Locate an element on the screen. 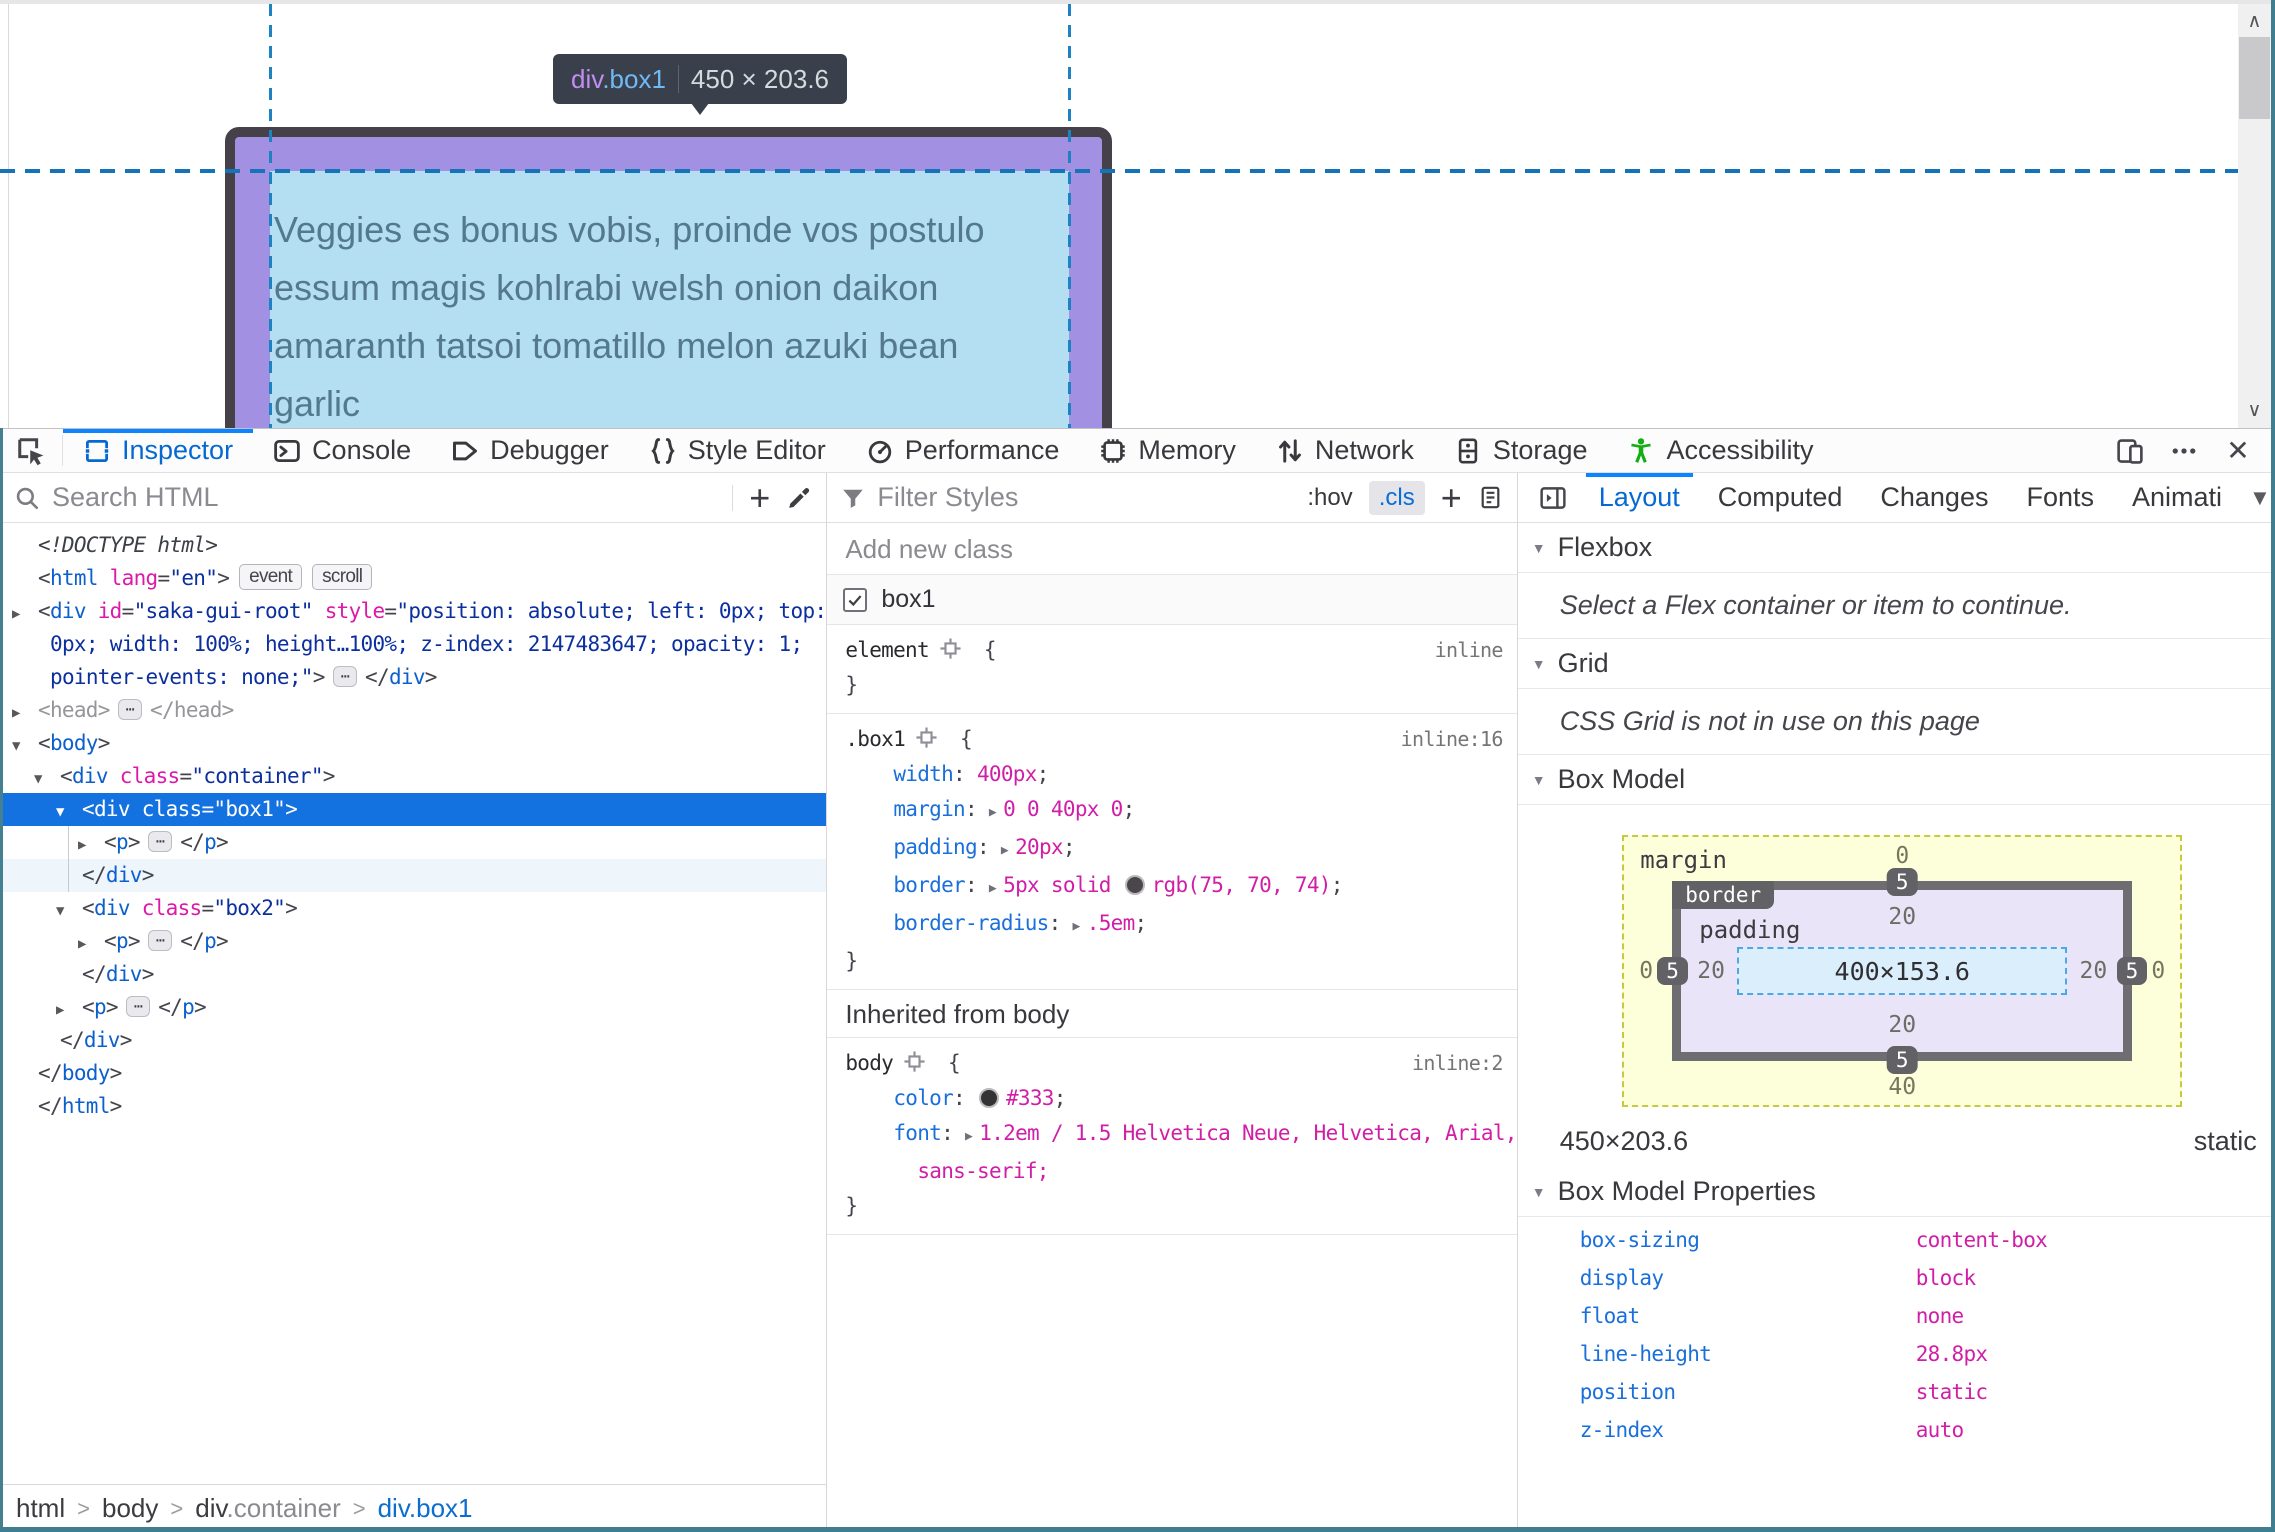 The image size is (2275, 1532). box-model-property-row: position static is located at coordinates (1896, 1392).